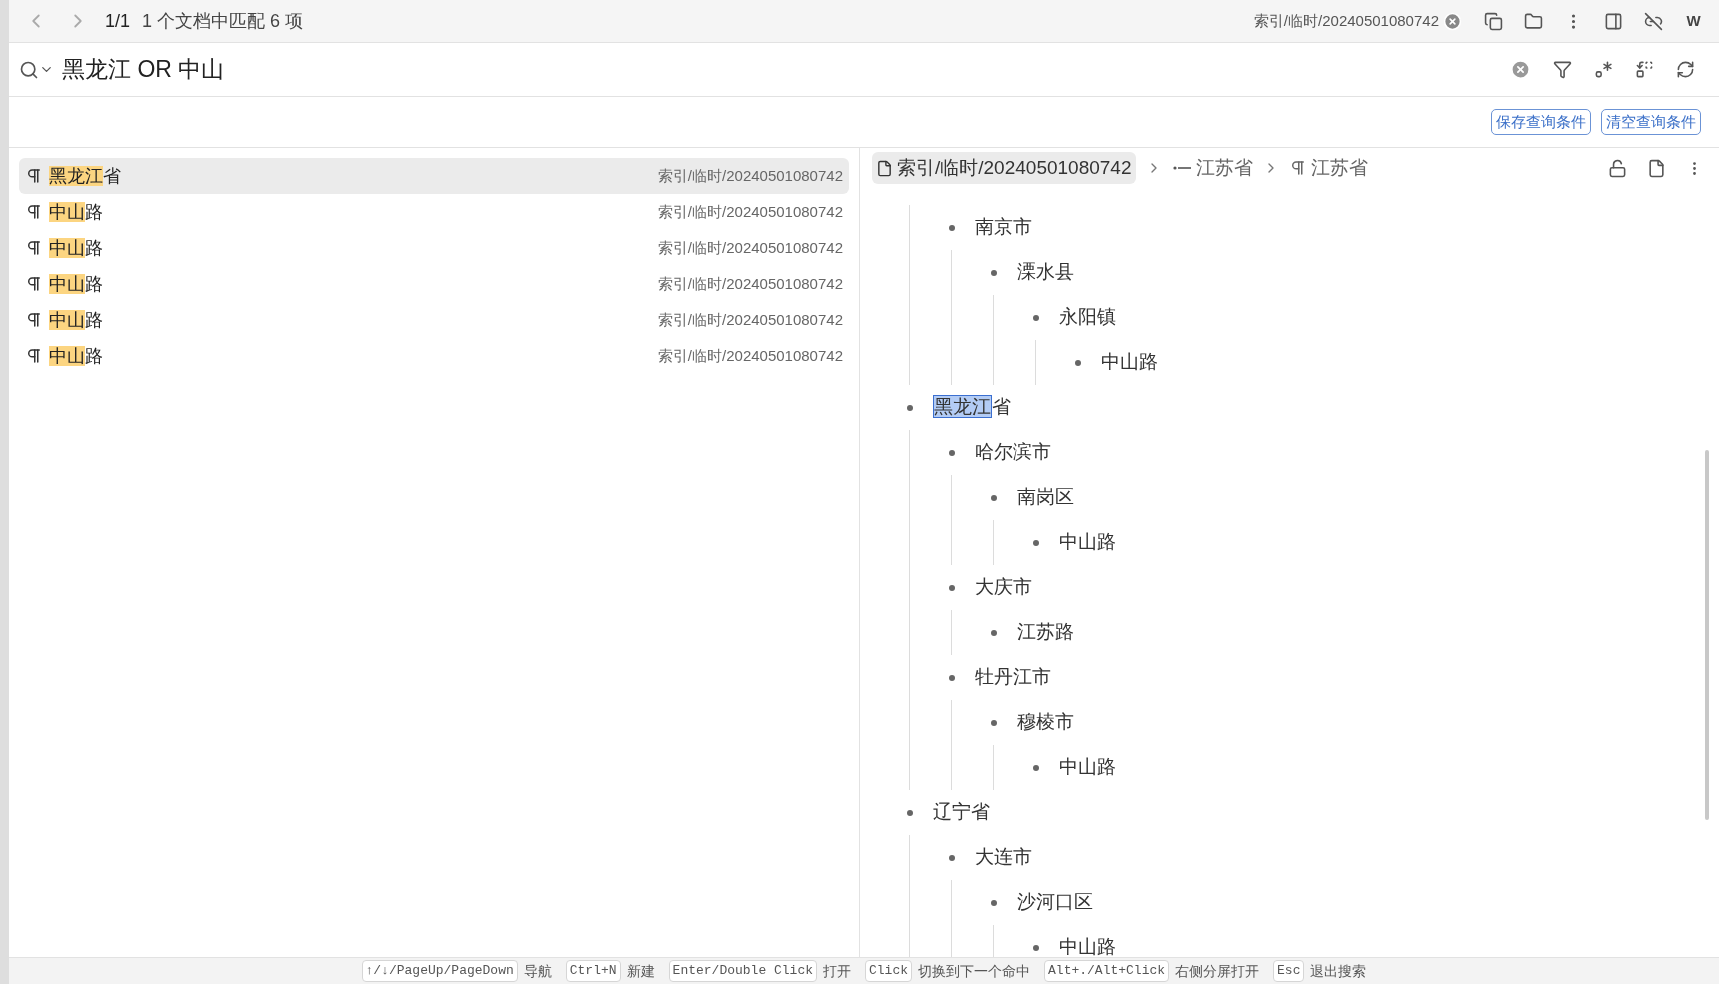 This screenshot has height=984, width=1719. What do you see at coordinates (1217, 971) in the screenshot?
I see `shortcut-label: 右侧分屏打开` at bounding box center [1217, 971].